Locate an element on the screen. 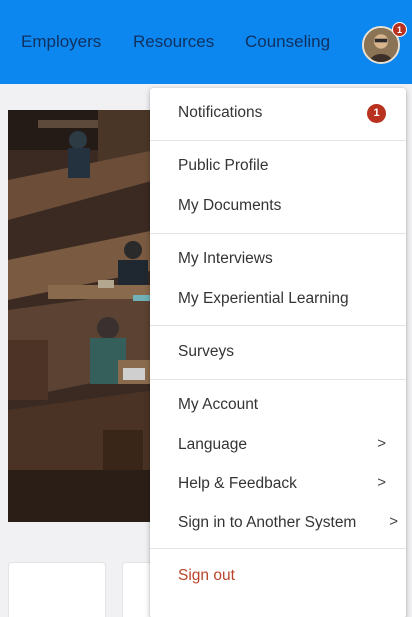 The width and height of the screenshot is (412, 617). avatar-notification-badge: 1 is located at coordinates (399, 29).